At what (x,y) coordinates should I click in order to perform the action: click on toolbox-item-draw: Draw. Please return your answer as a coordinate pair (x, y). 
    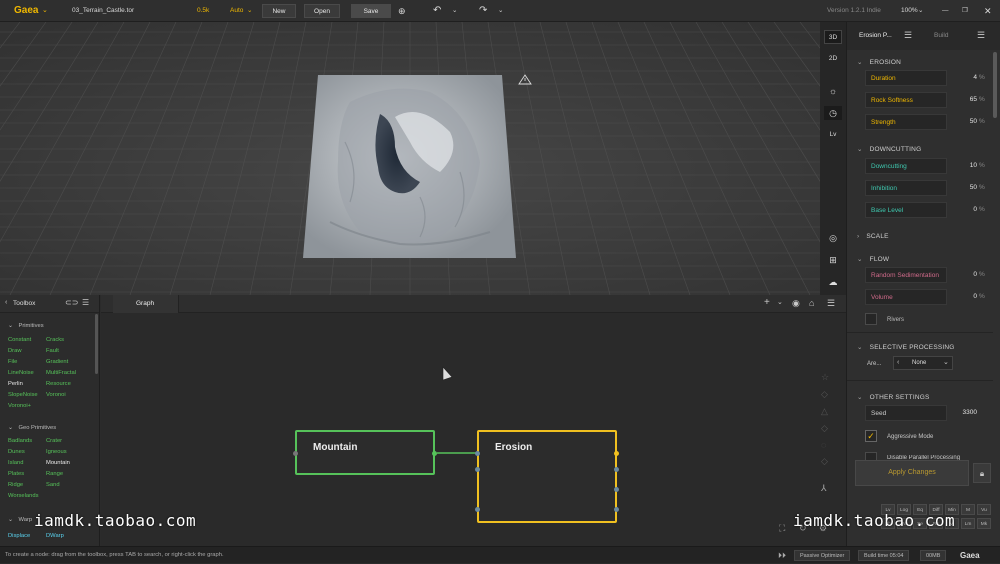
    Looking at the image, I should click on (15, 351).